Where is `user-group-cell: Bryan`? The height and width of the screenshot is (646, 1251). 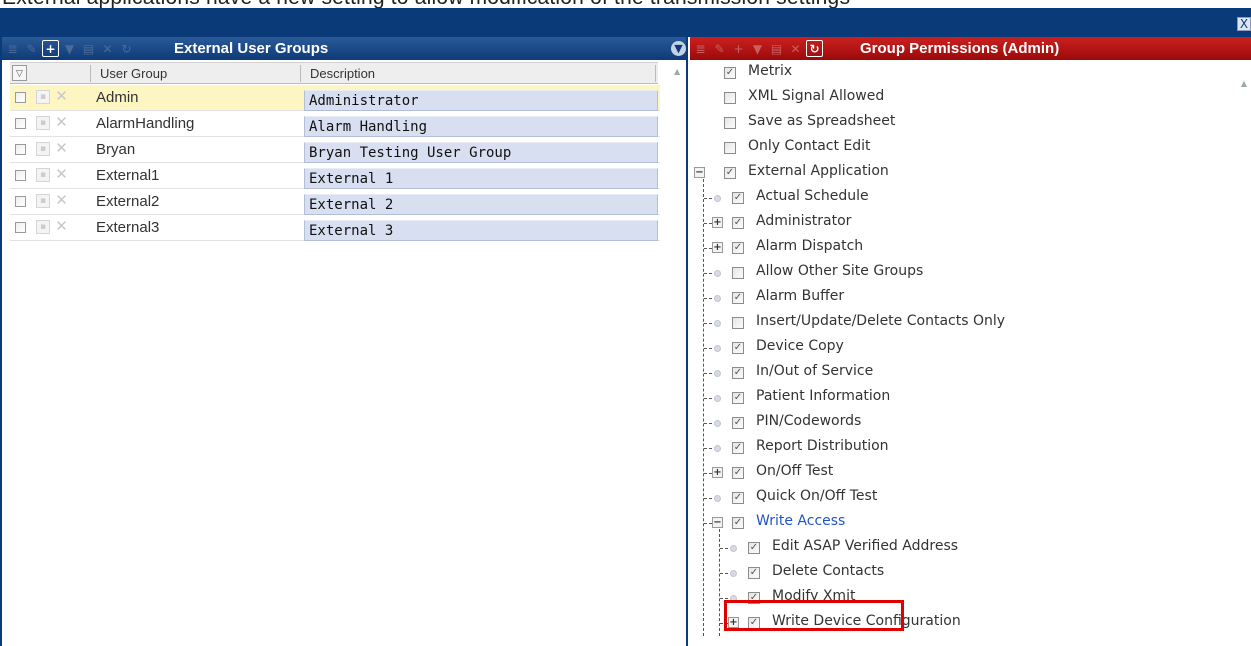 user-group-cell: Bryan is located at coordinates (115, 149).